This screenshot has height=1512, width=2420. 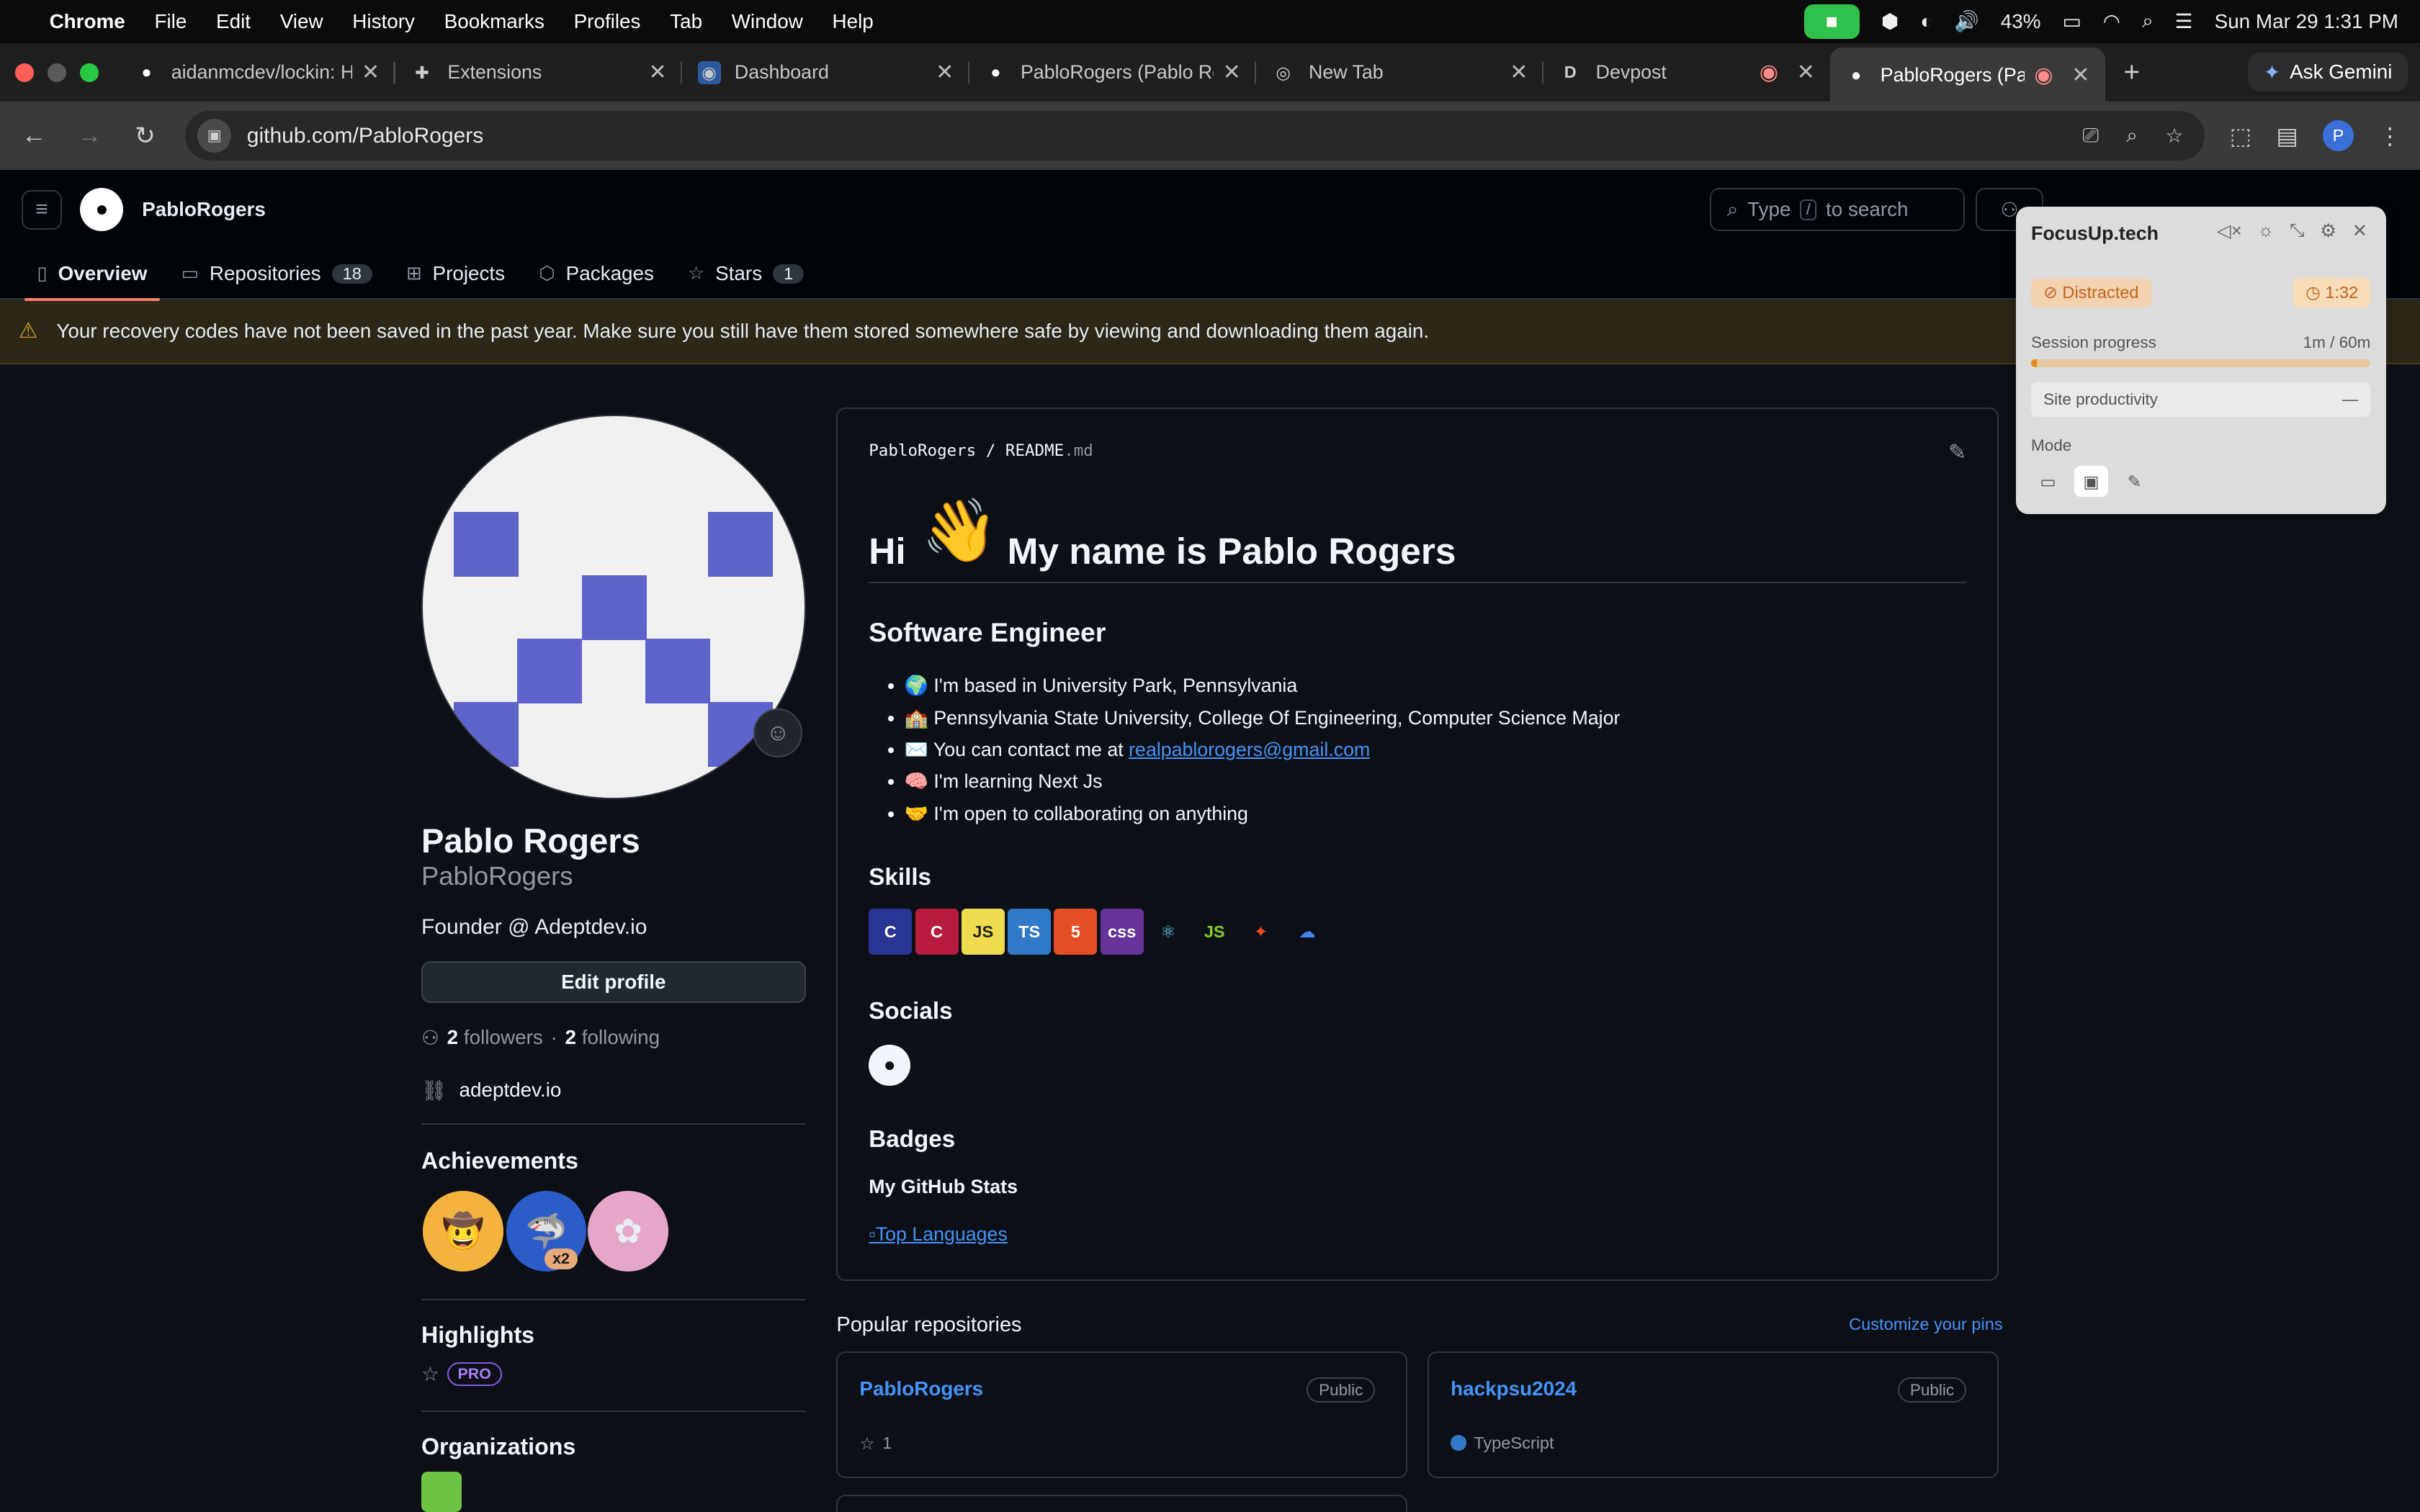 I want to click on readme-path-file: README, so click(x=1034, y=450).